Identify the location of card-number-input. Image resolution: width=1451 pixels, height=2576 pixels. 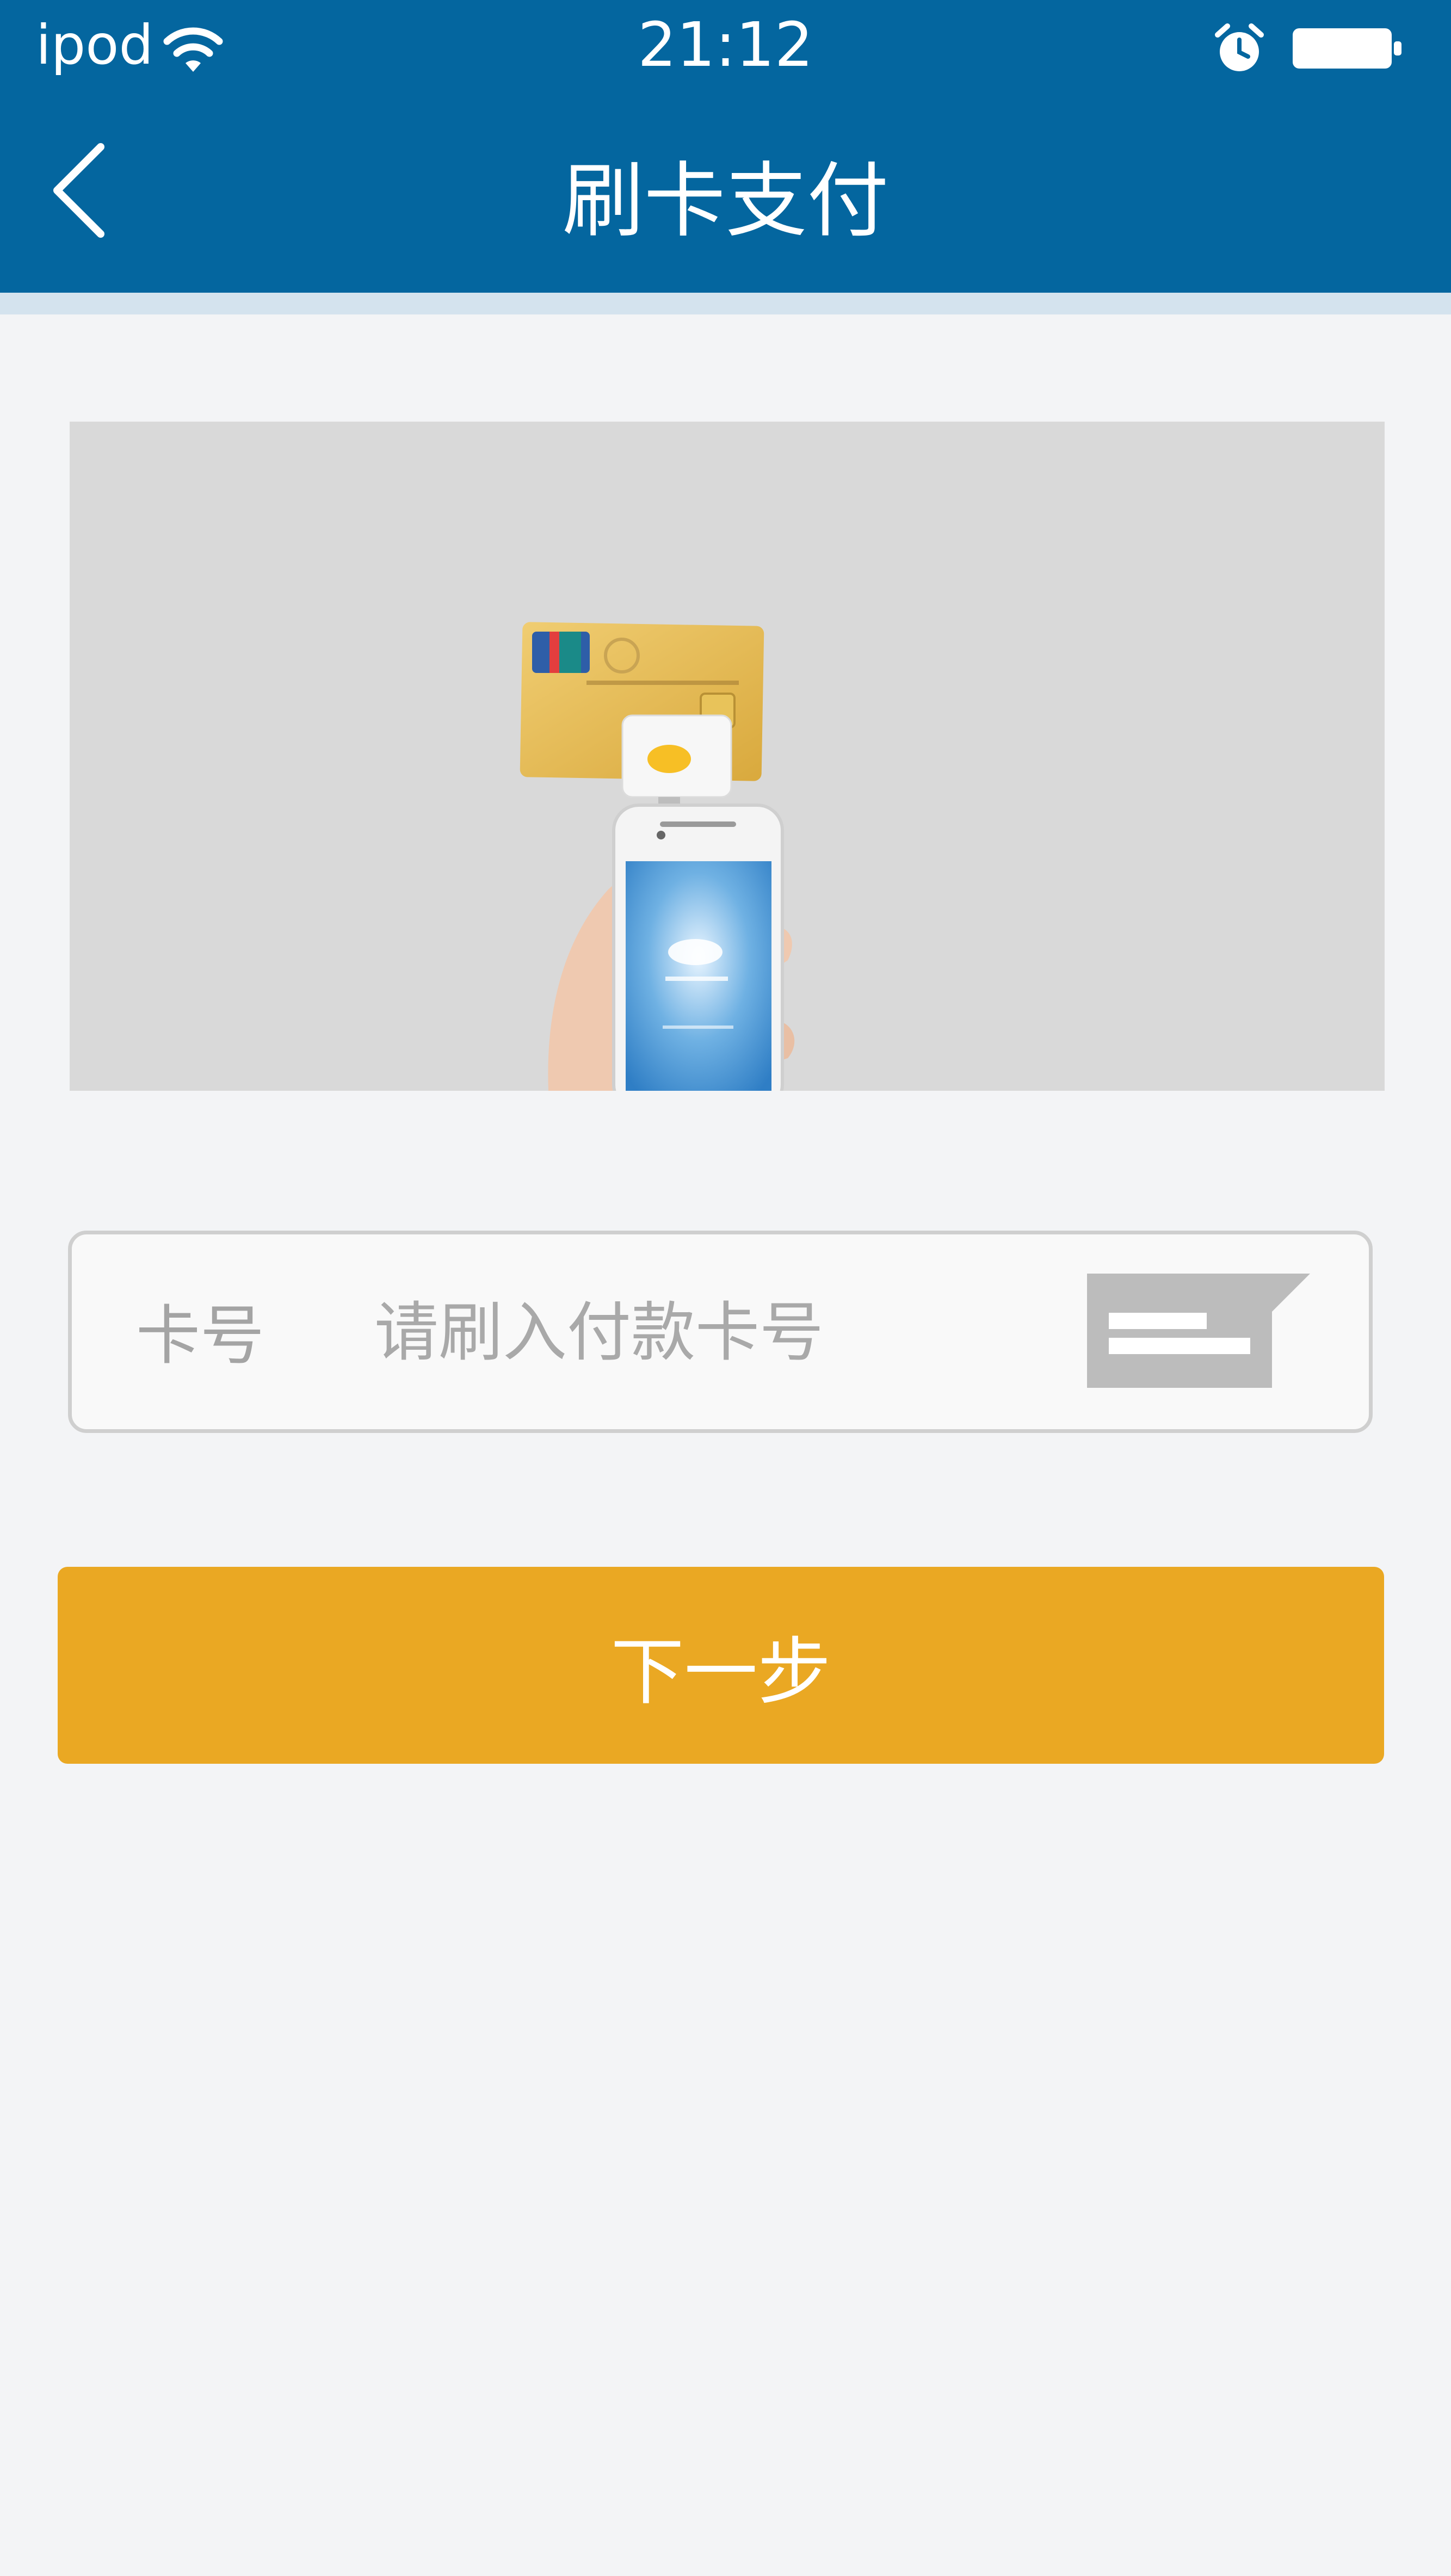
(741, 1332).